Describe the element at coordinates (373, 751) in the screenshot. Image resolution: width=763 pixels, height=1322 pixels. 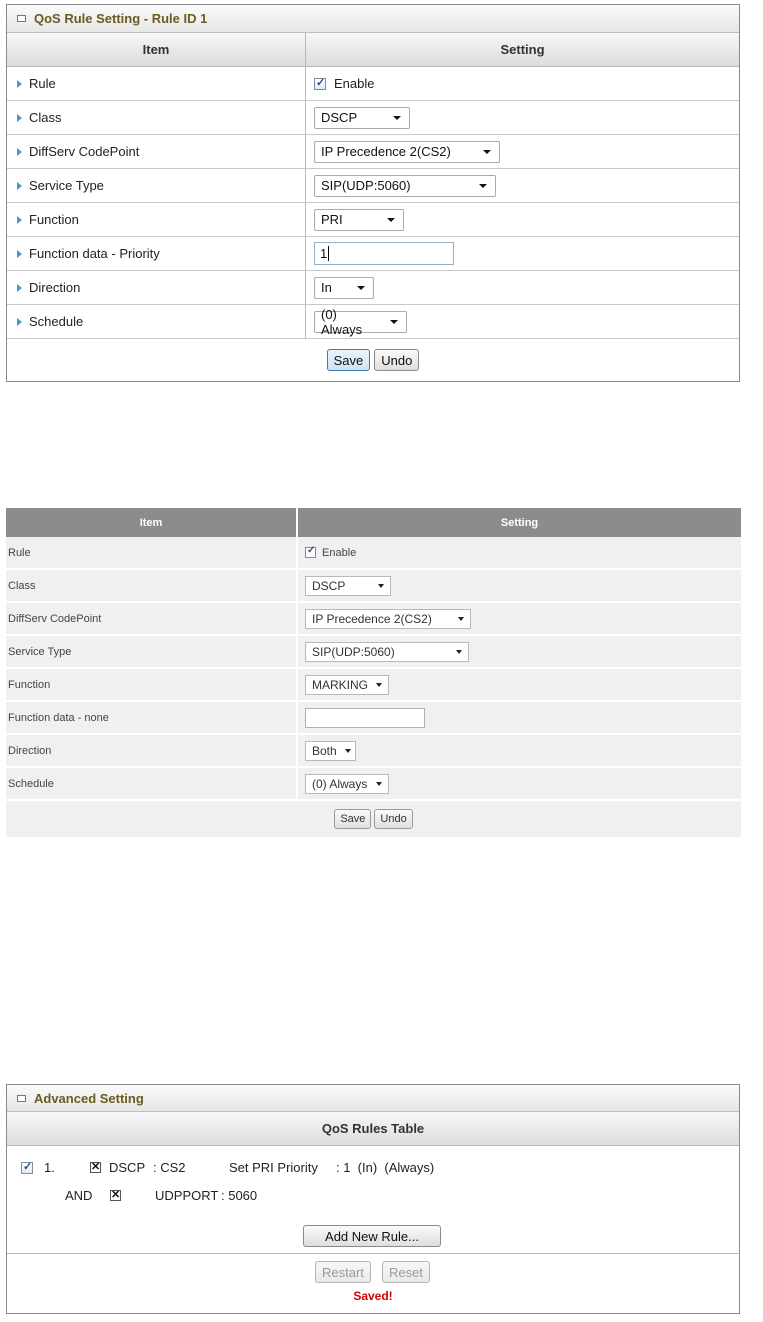
I see `row-direction: Direction Both` at that location.